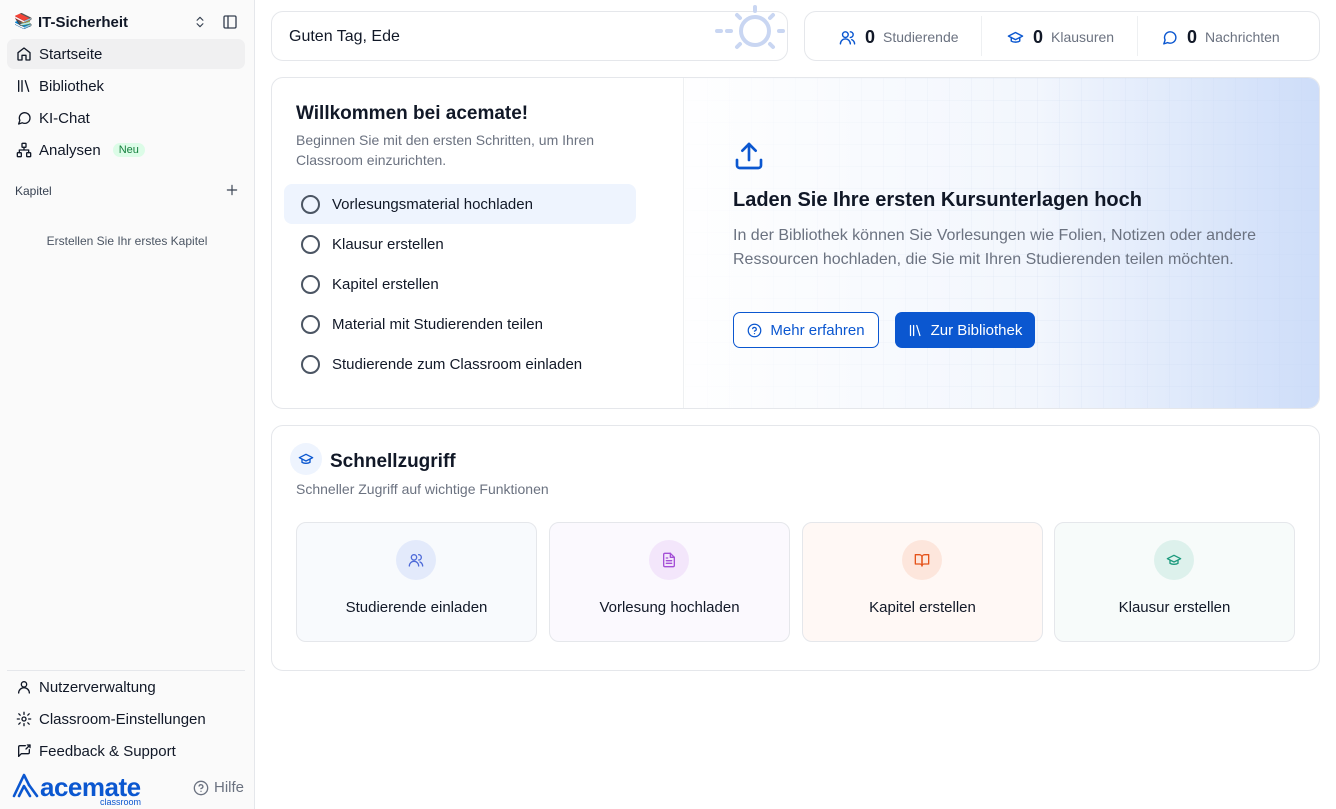 Image resolution: width=1336 pixels, height=809 pixels. What do you see at coordinates (24, 54) in the screenshot?
I see `home-icon` at bounding box center [24, 54].